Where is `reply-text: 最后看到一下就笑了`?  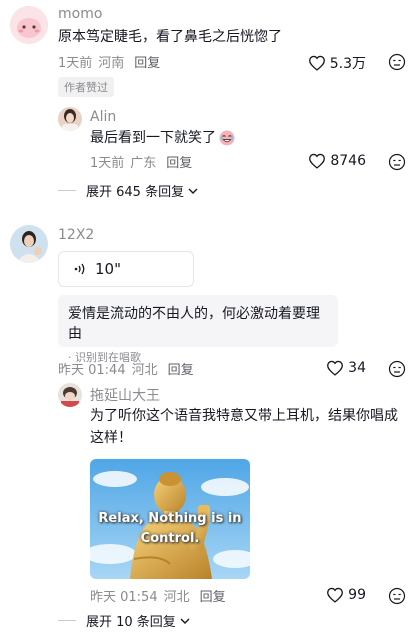 reply-text: 最后看到一下就笑了 is located at coordinates (163, 138).